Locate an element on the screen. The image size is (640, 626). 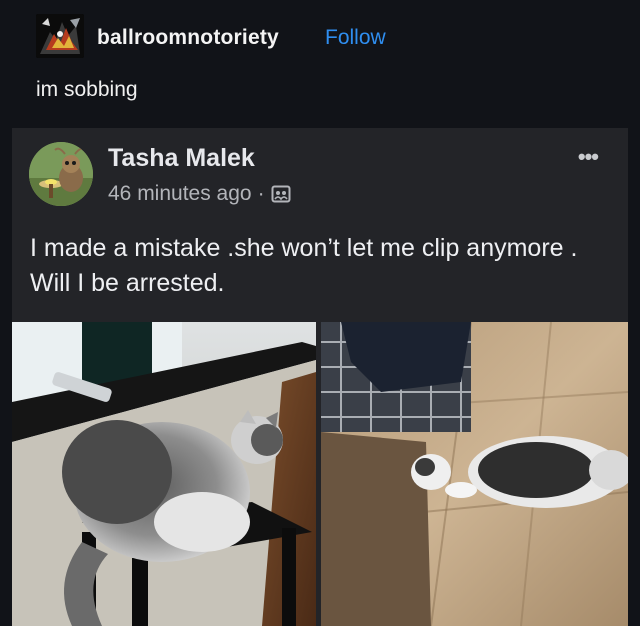
post-meta: 46 minutes ago · is located at coordinates (199, 194).